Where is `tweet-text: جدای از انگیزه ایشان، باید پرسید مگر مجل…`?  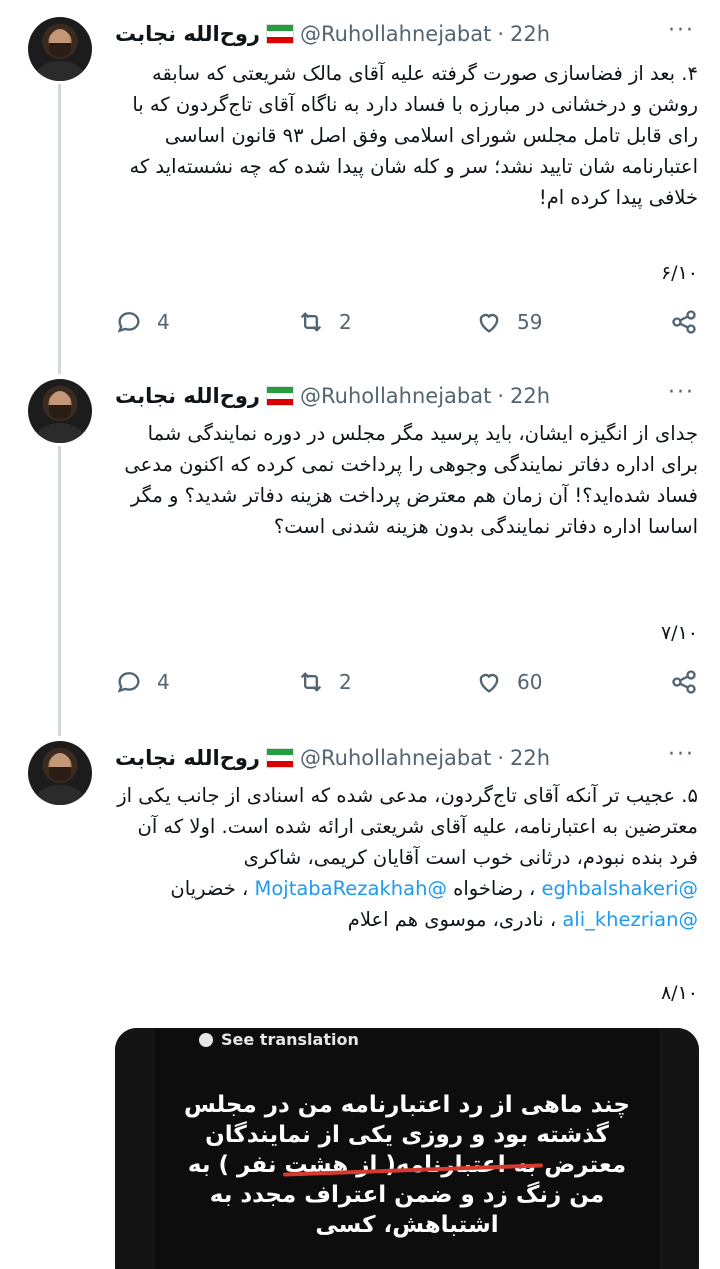 tweet-text: جدای از انگیزه ایشان، باید پرسید مگر مجل… is located at coordinates (411, 480).